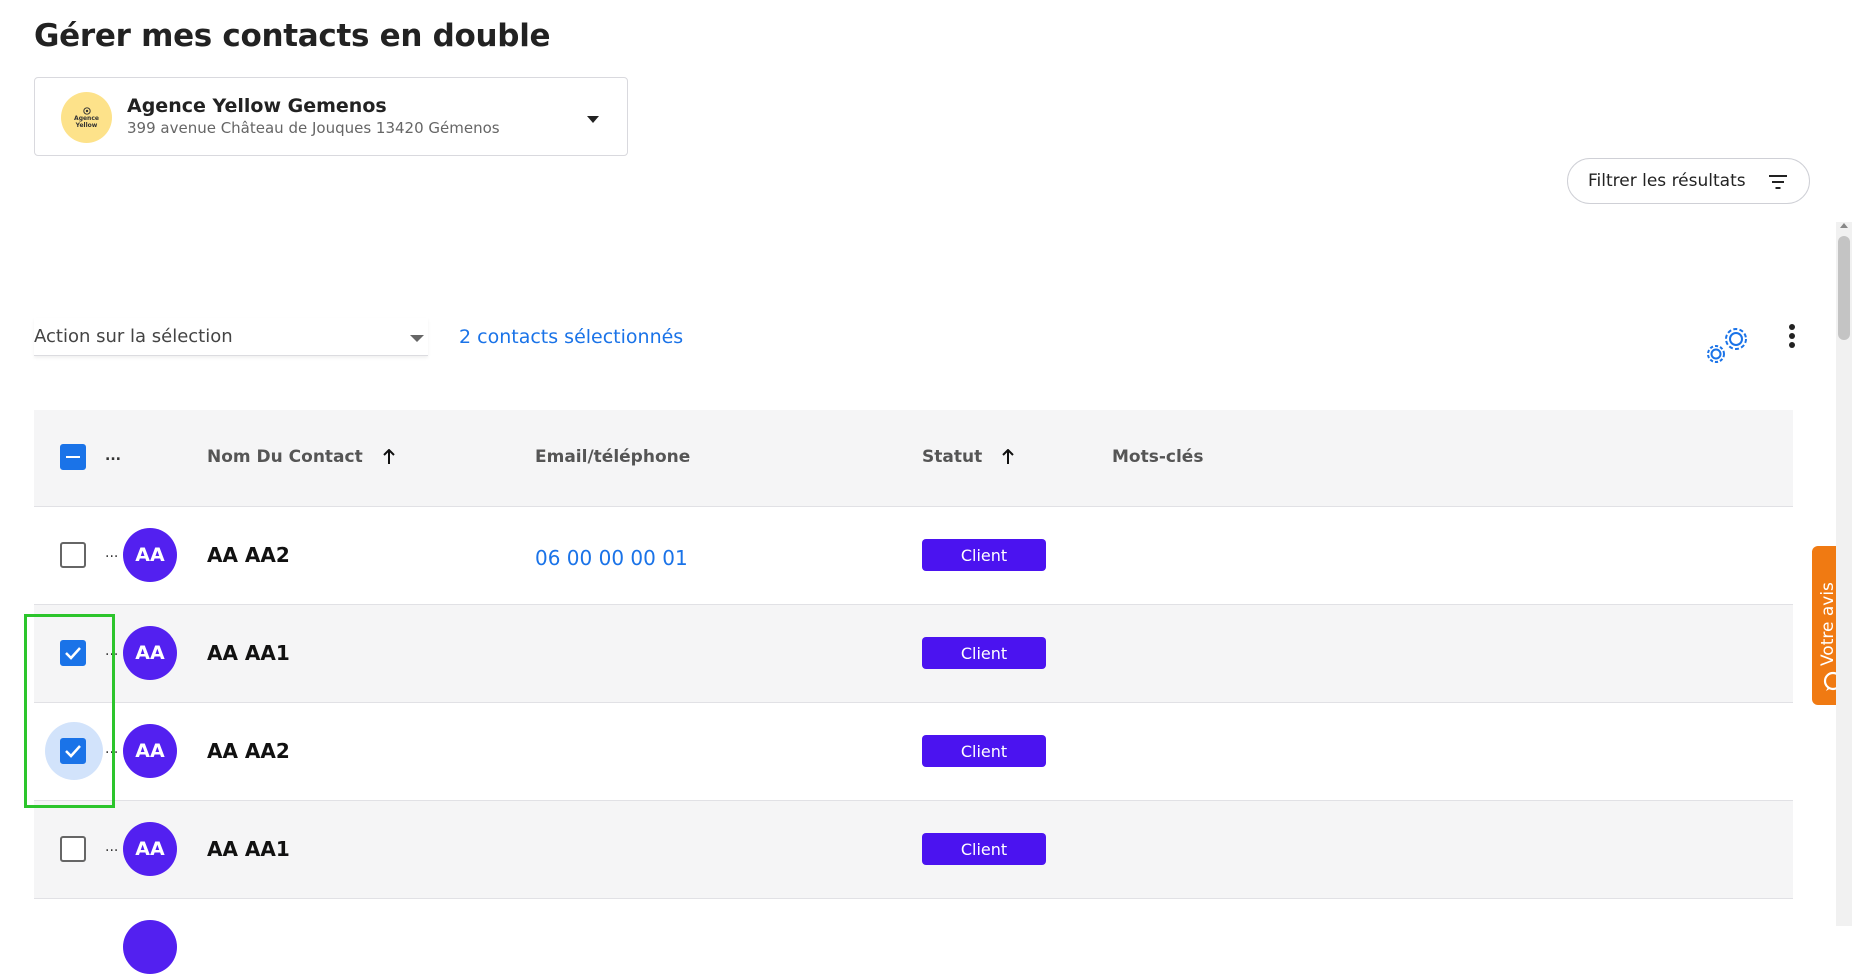 The image size is (1852, 974). Describe the element at coordinates (611, 558) in the screenshot. I see `contact-phone: 06 00 00 00 01` at that location.